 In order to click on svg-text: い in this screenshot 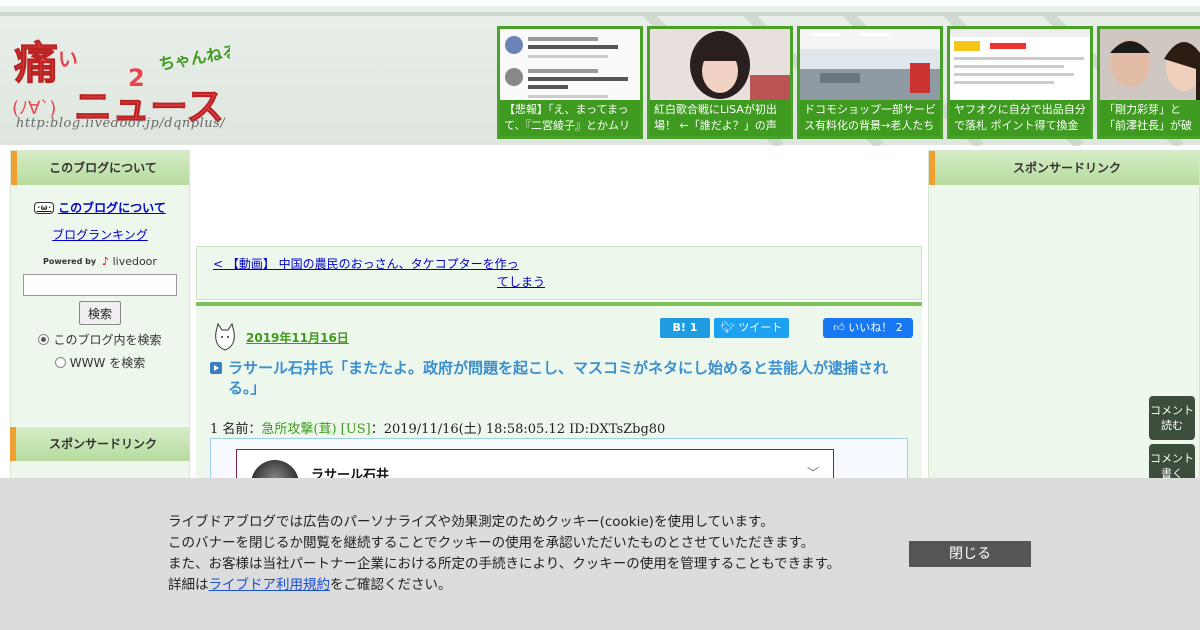, I will do `click(68, 59)`.